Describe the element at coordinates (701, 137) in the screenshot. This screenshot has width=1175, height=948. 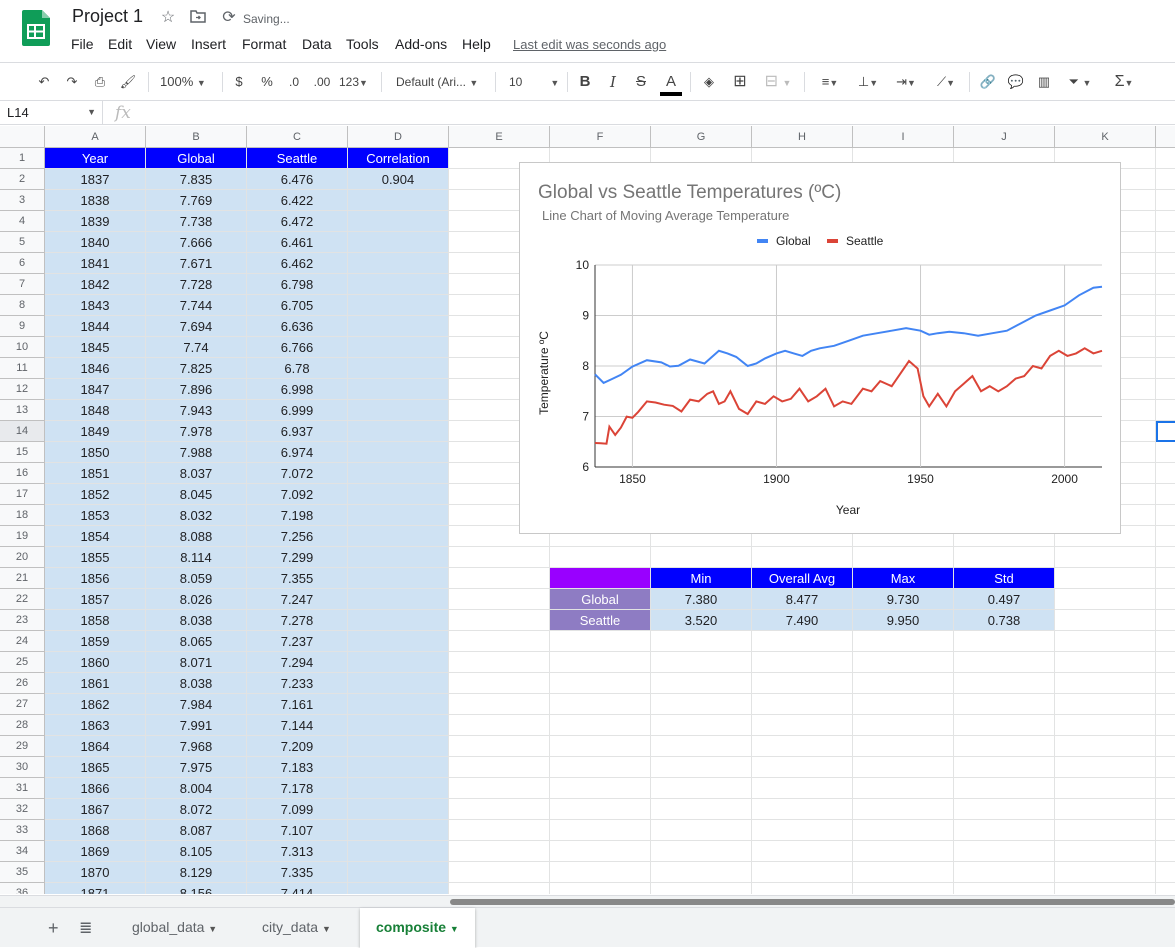
I see `column-header: G` at that location.